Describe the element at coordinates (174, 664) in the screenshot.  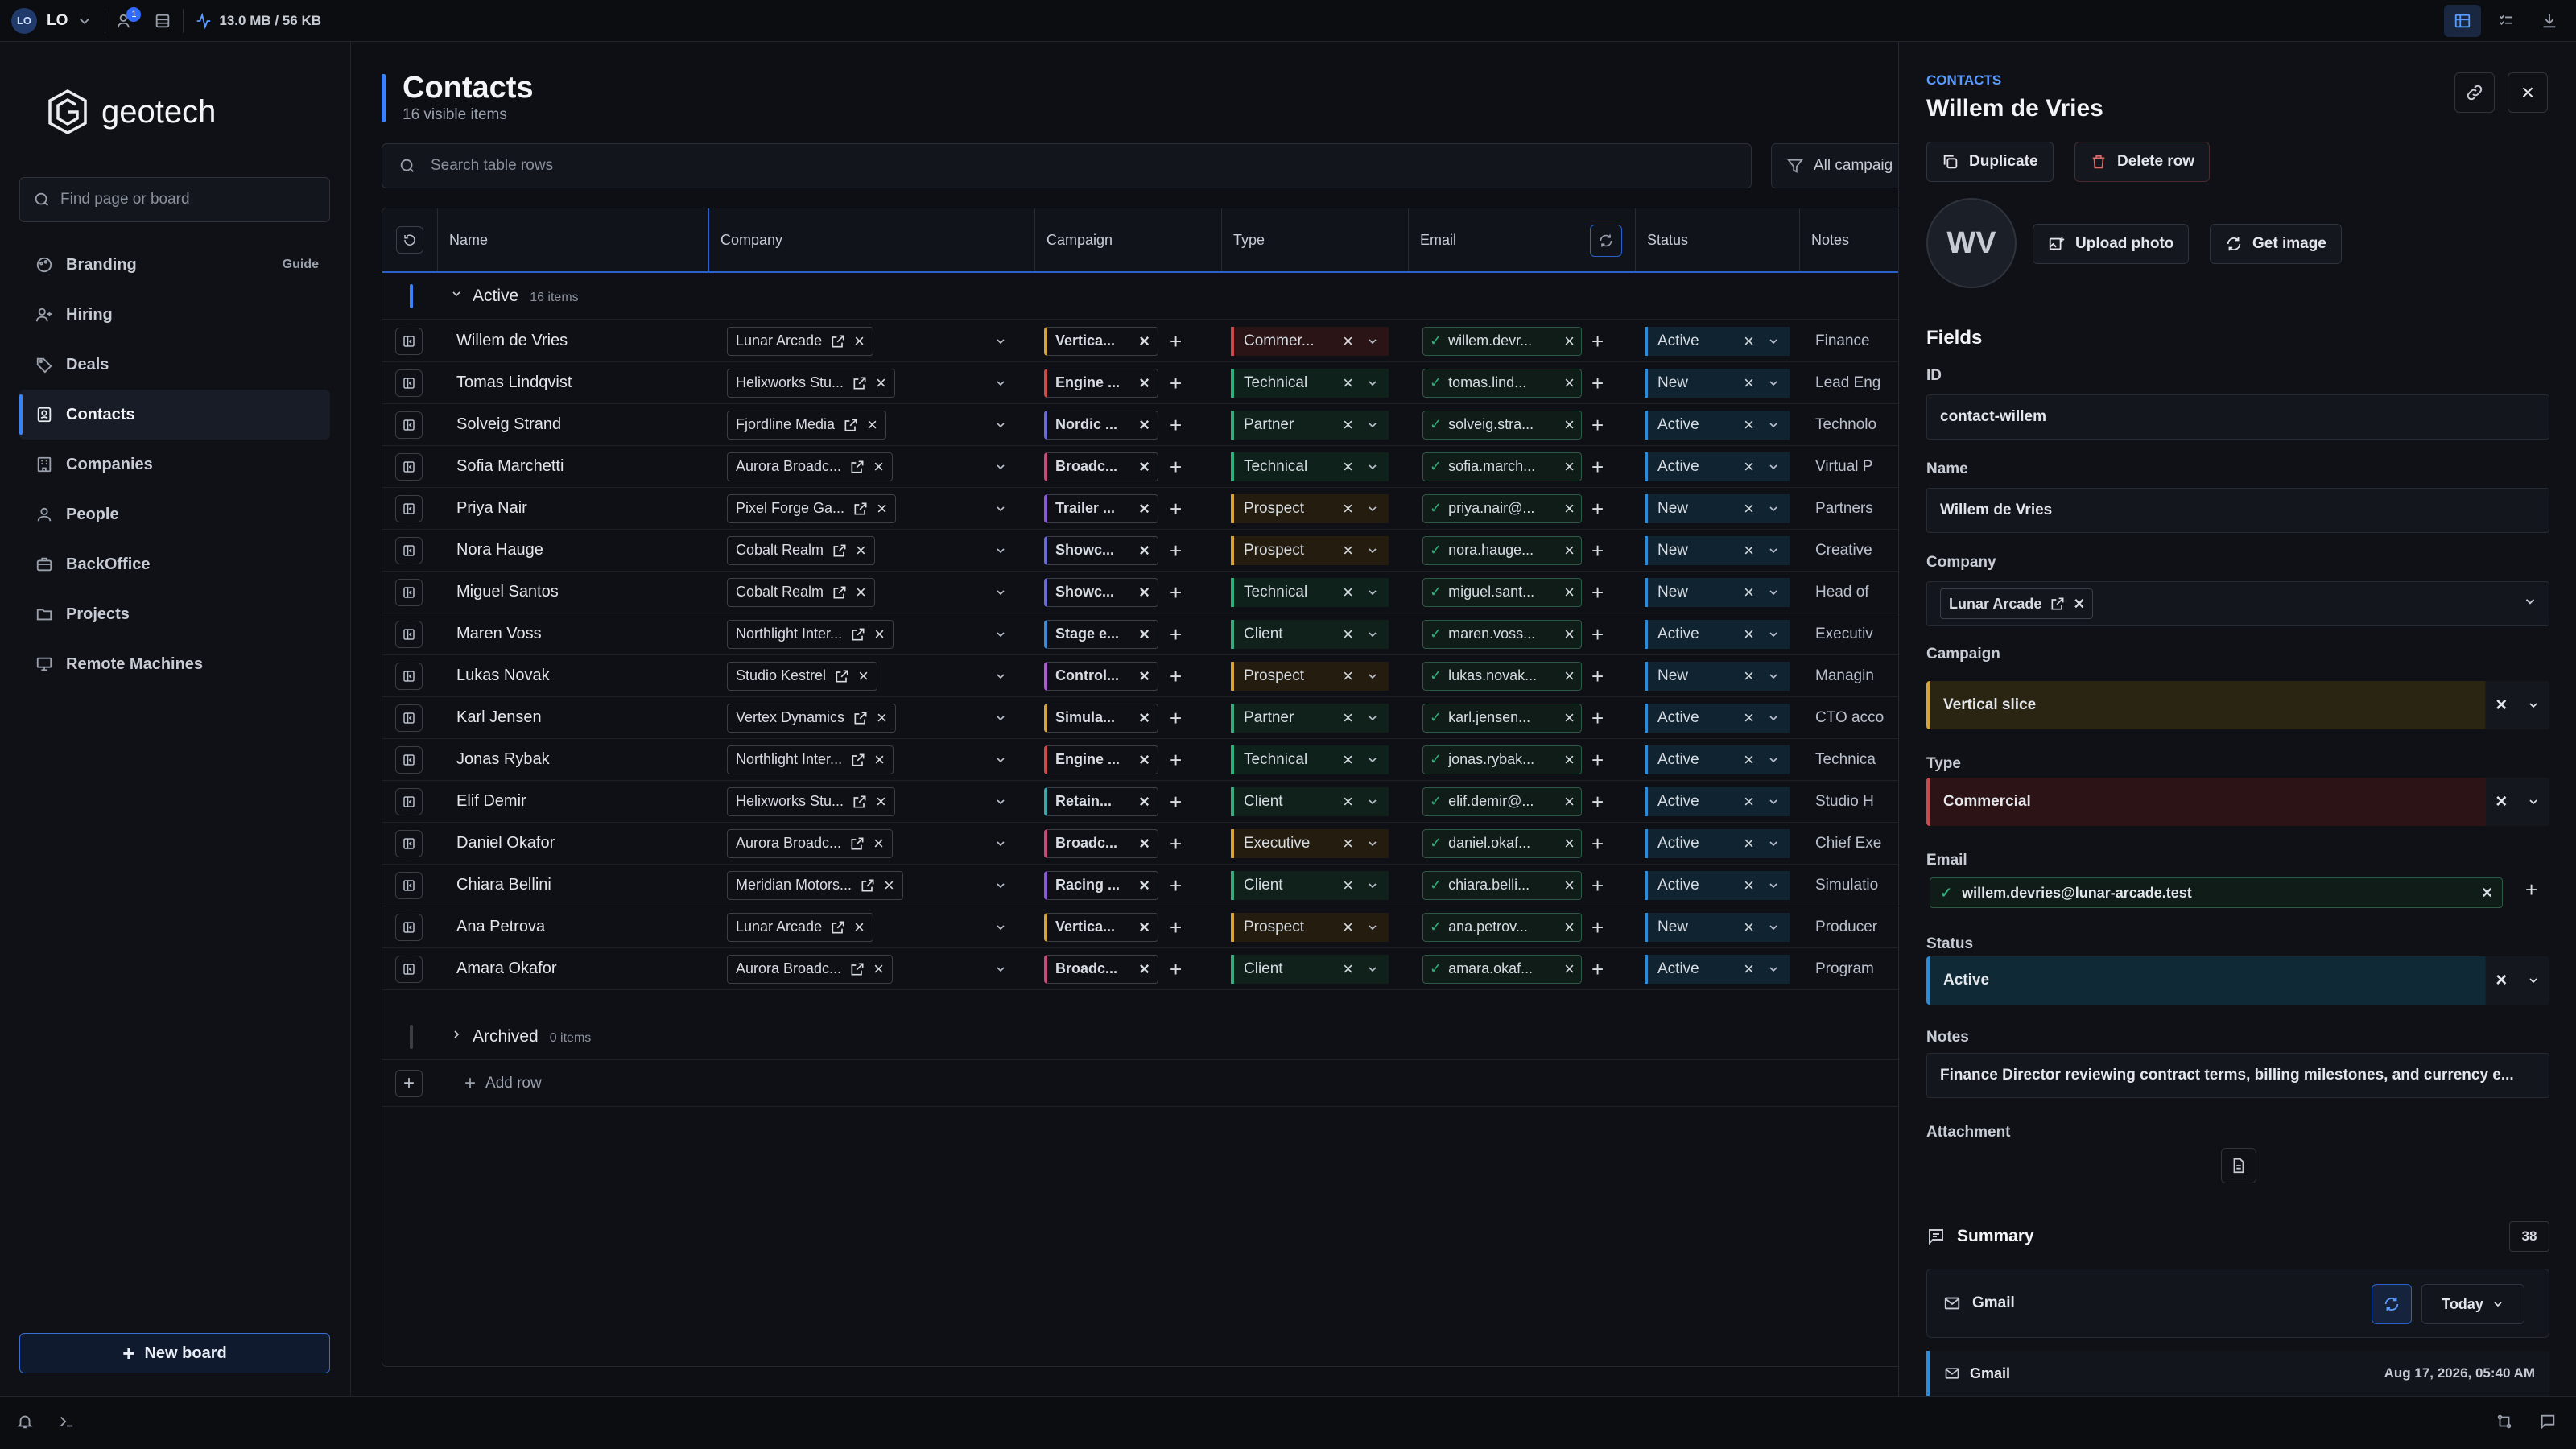
I see `sidebar-item-remote-machines: Remote Machines` at that location.